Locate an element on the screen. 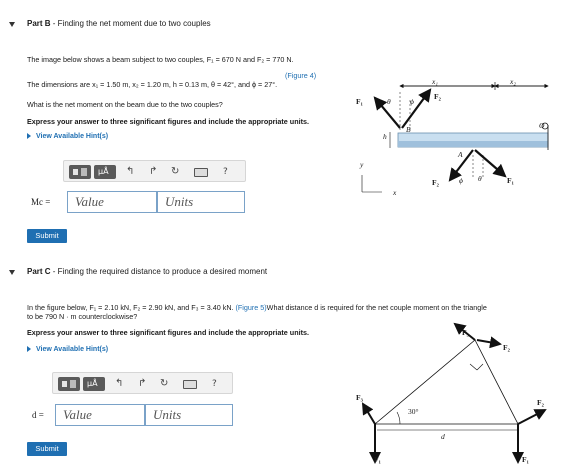 This screenshot has height=474, width=578. part-c-answer-toolbar: μÅ ↰ ↱ ↻ ? is located at coordinates (142, 383).